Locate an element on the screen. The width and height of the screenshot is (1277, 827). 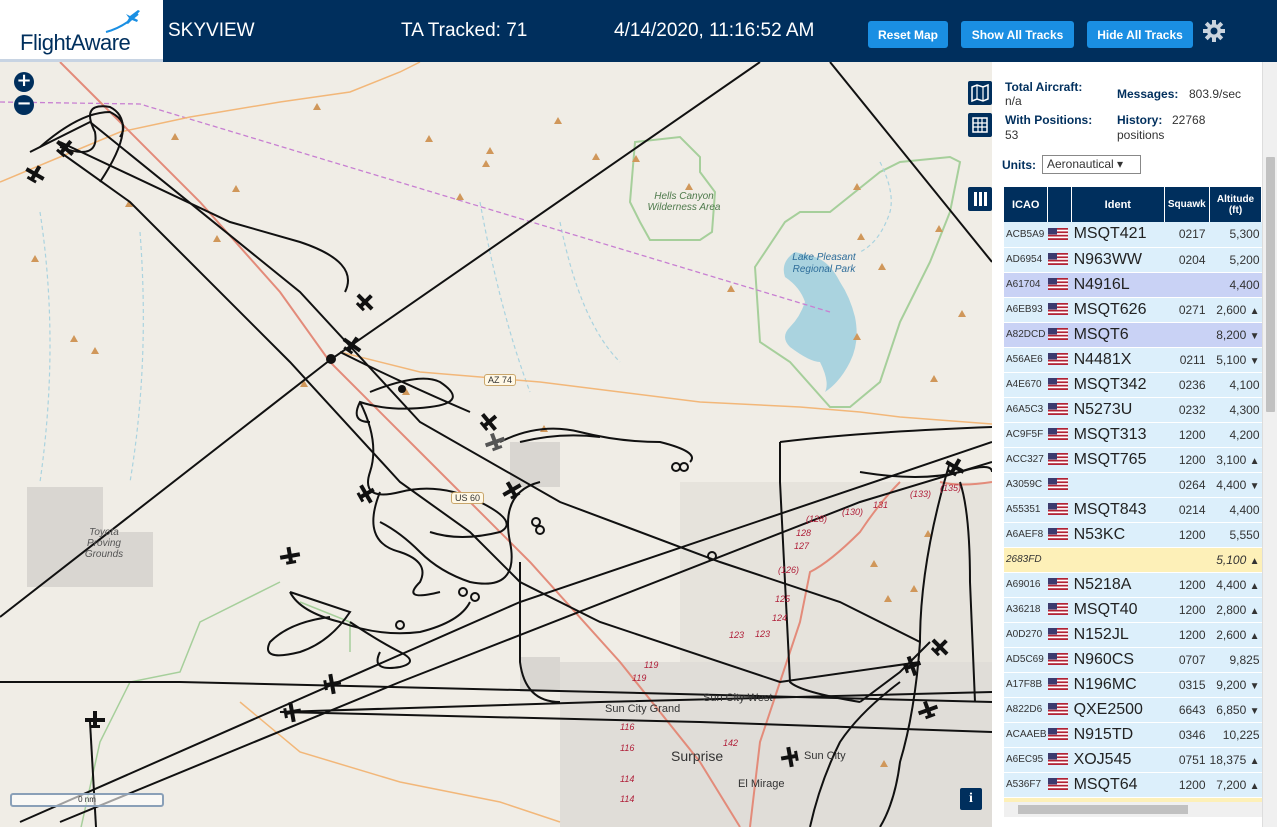
table-row: A6EB93 MSQT626 0271 2,600 ▲ is located at coordinates (1133, 310).